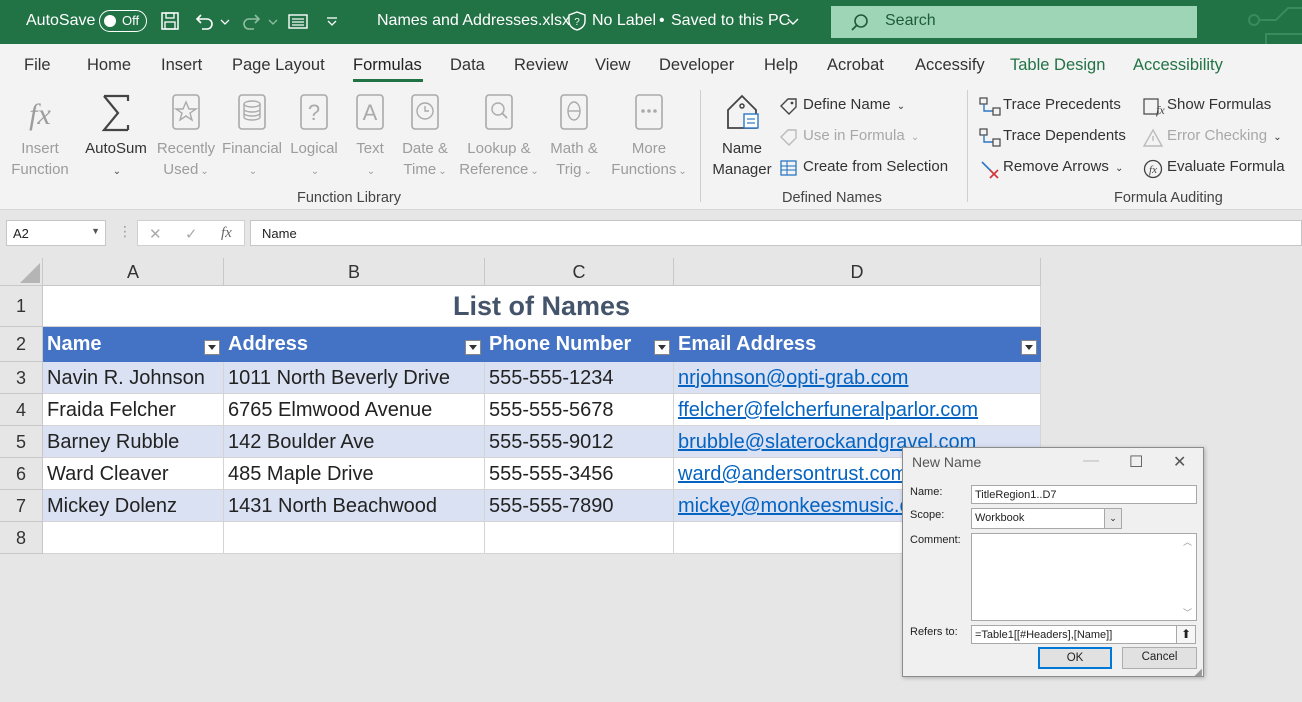 The width and height of the screenshot is (1302, 702). Describe the element at coordinates (579, 272) in the screenshot. I see `column-header-c: C` at that location.